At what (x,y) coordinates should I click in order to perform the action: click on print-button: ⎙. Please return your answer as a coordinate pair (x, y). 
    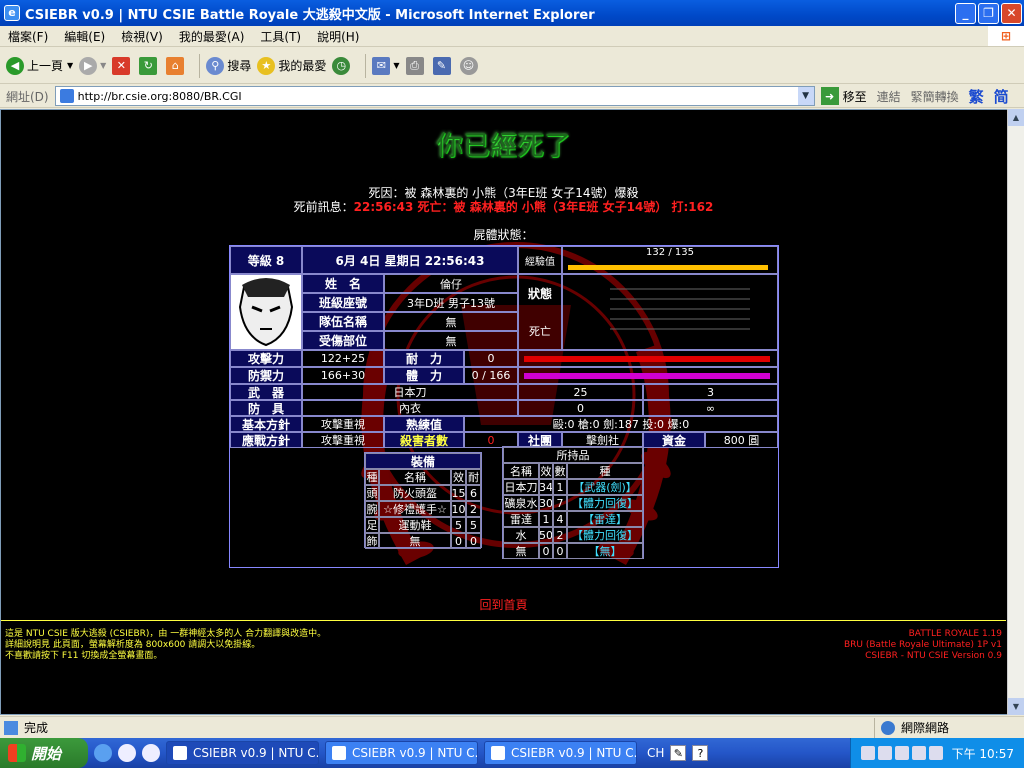
    Looking at the image, I should click on (416, 65).